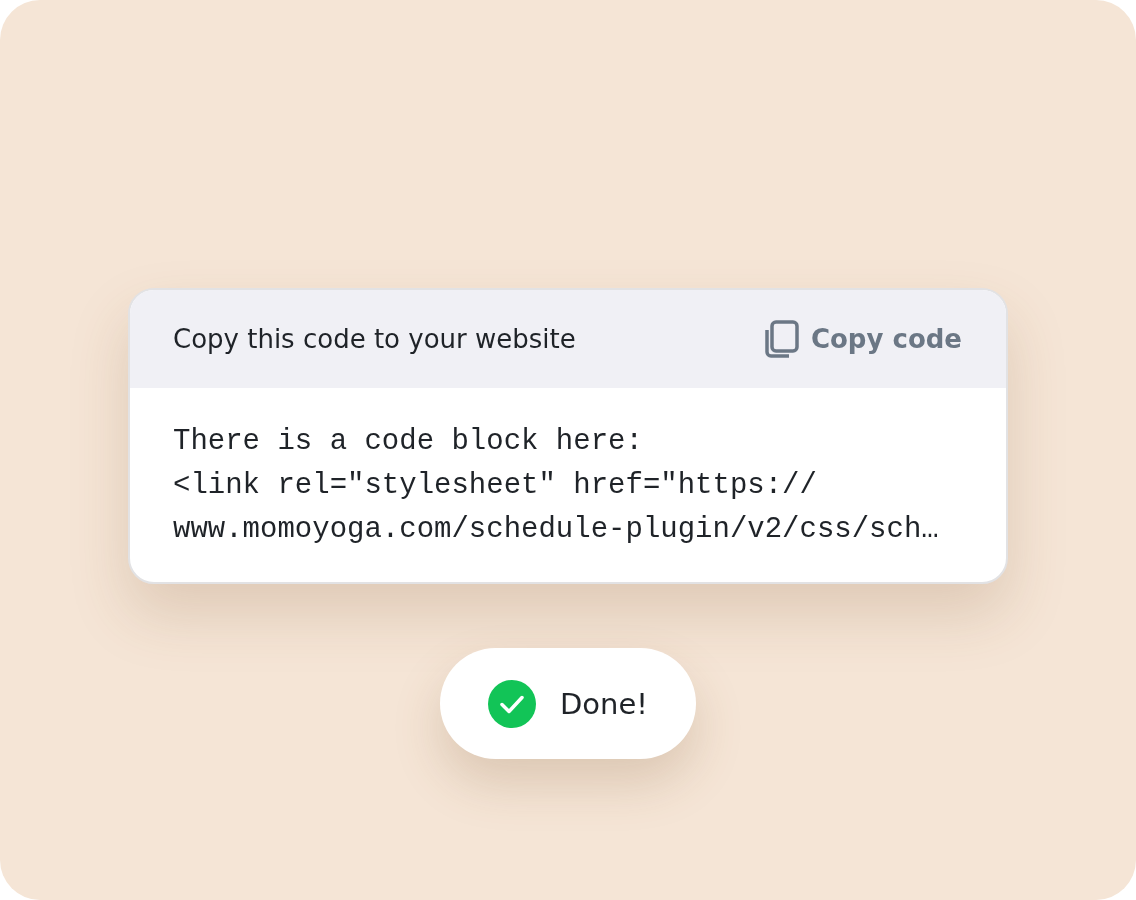 This screenshot has width=1136, height=900. Describe the element at coordinates (781, 339) in the screenshot. I see `copy-icon` at that location.